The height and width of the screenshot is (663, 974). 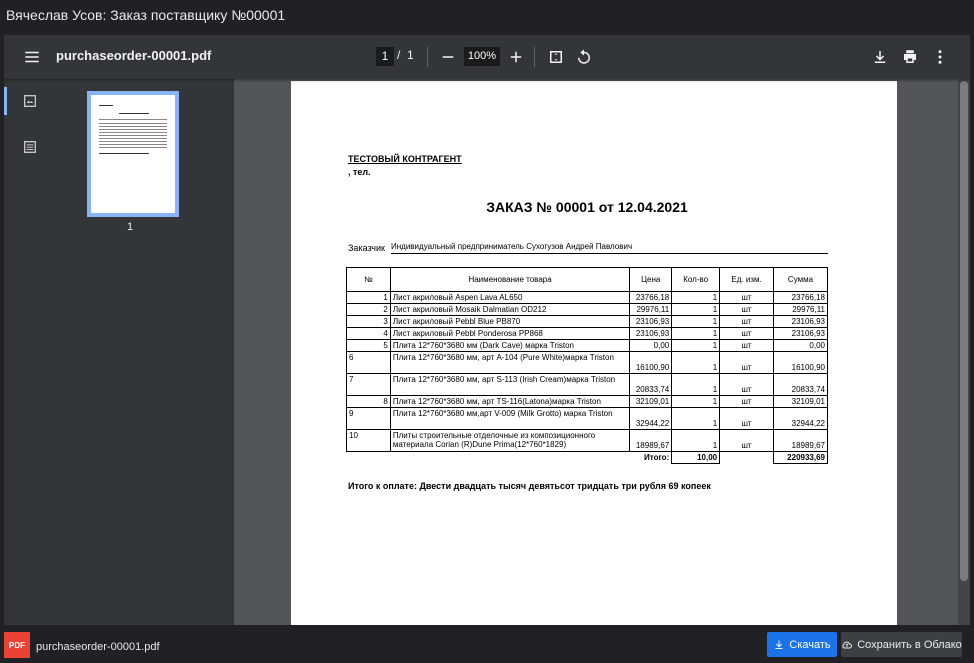 I want to click on more-options-icon, so click(x=940, y=57).